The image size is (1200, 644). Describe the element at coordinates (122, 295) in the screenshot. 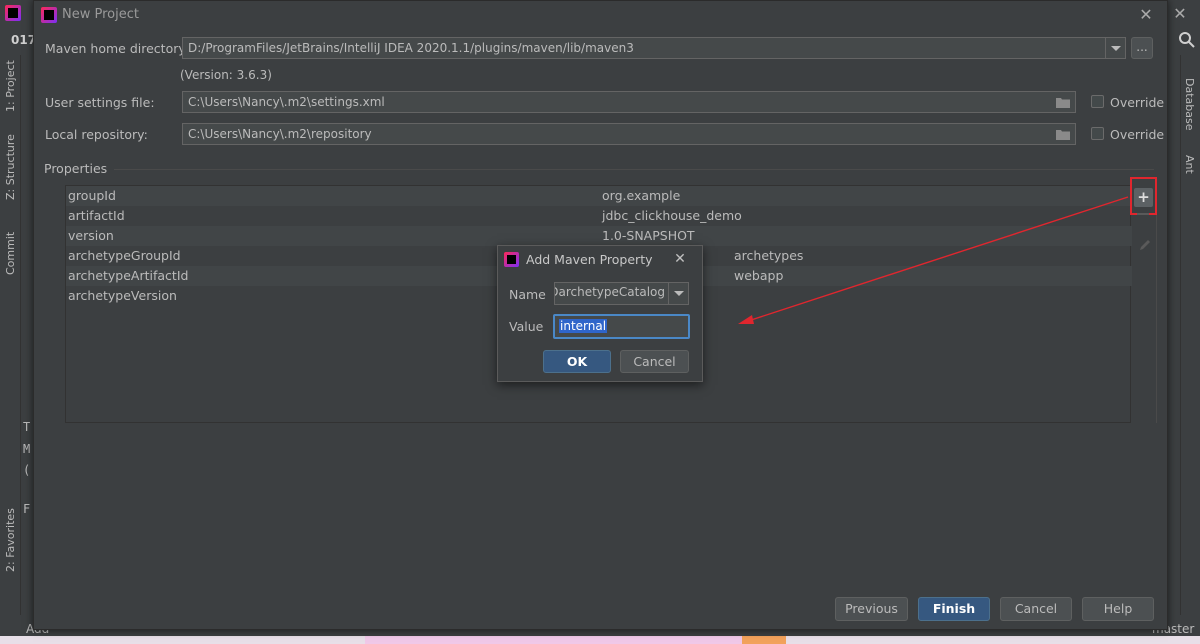

I see `property-key: archetypeVersion` at that location.